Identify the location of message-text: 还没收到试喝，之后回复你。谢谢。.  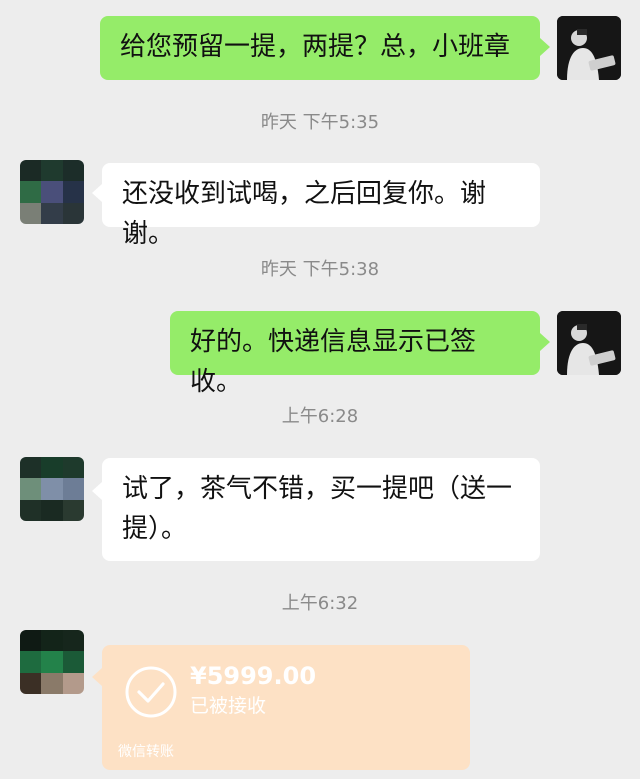
(304, 214).